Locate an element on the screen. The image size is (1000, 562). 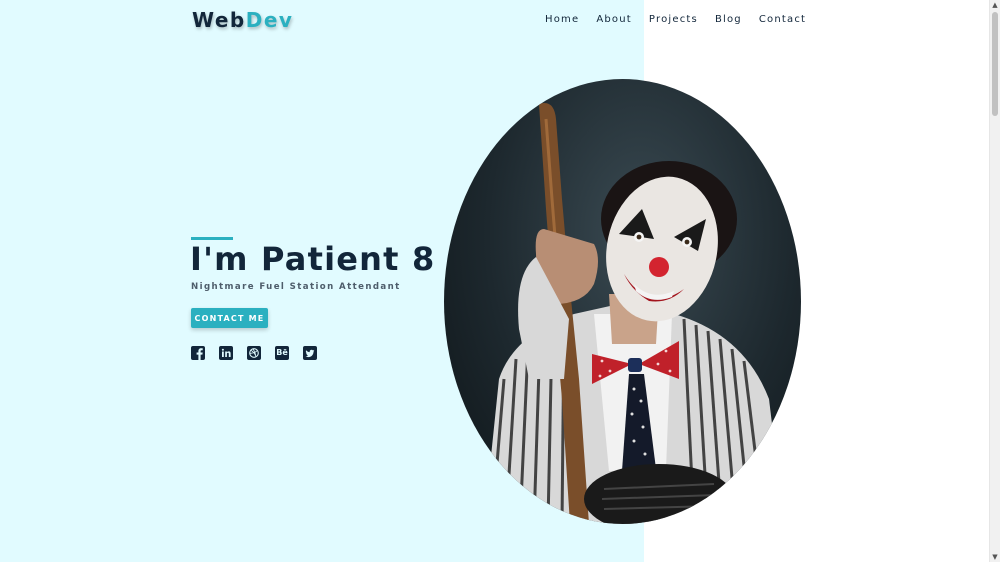
twitter-icon is located at coordinates (310, 353).